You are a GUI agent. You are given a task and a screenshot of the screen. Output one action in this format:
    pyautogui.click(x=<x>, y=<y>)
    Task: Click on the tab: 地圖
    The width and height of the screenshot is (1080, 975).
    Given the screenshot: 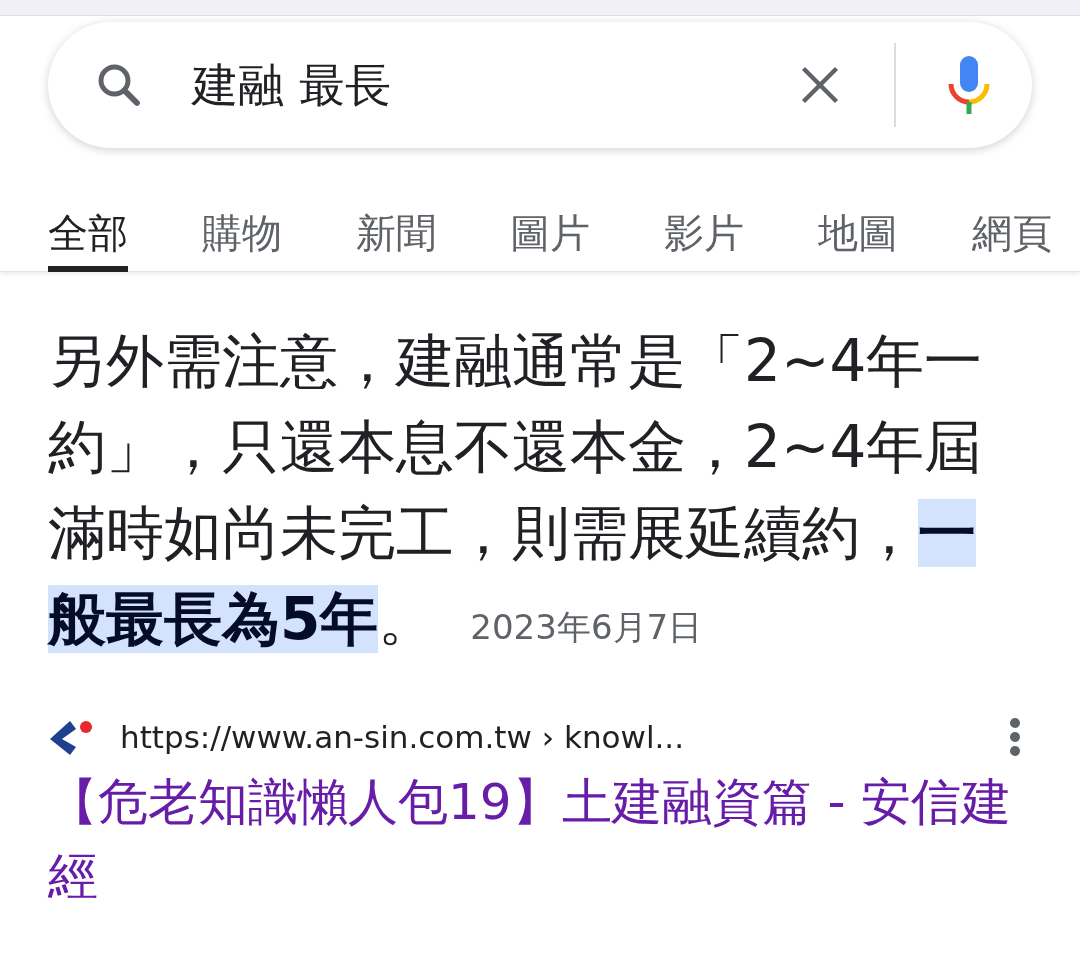 What is the action you would take?
    pyautogui.click(x=858, y=236)
    